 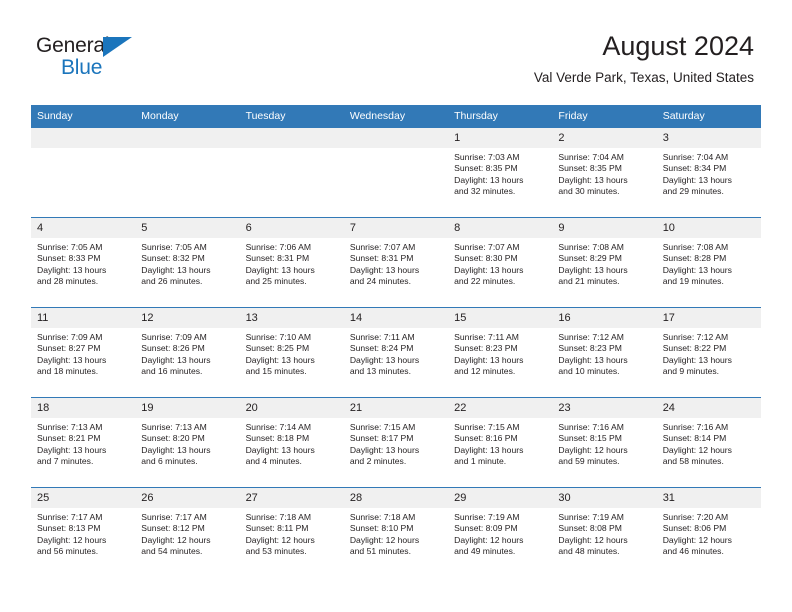 I want to click on sunrise-time: Sunrise: 7:10 AM, so click(x=278, y=337).